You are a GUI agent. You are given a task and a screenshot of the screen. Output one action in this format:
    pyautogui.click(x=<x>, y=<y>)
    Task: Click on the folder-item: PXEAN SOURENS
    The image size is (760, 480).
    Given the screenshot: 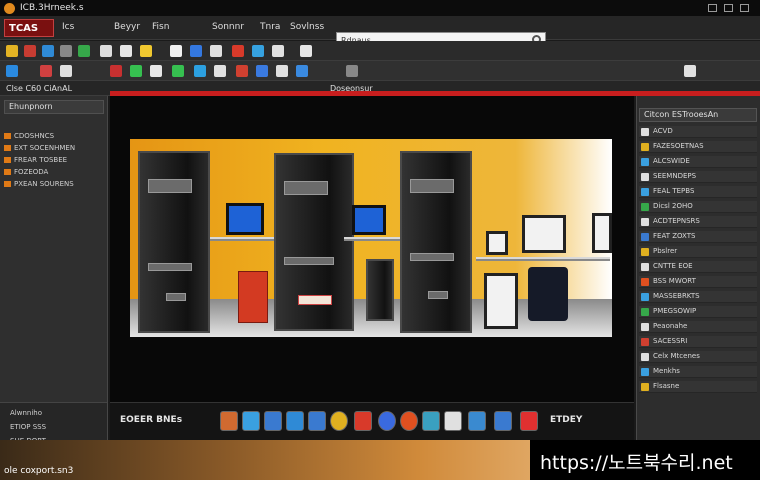 What is the action you would take?
    pyautogui.click(x=39, y=185)
    